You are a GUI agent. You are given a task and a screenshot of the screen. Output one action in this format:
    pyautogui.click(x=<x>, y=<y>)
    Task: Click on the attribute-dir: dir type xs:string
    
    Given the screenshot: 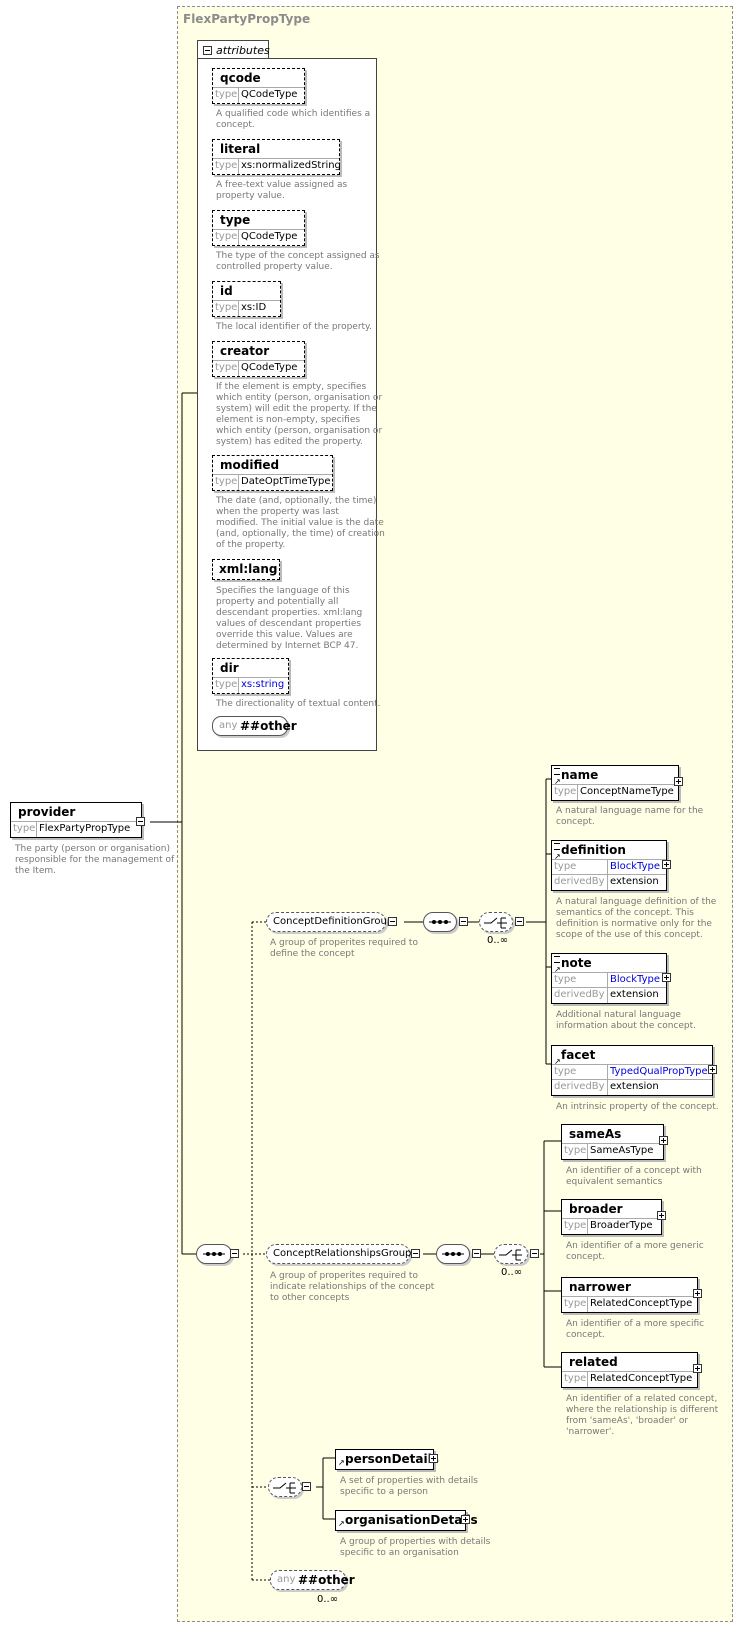 What is the action you would take?
    pyautogui.click(x=250, y=676)
    